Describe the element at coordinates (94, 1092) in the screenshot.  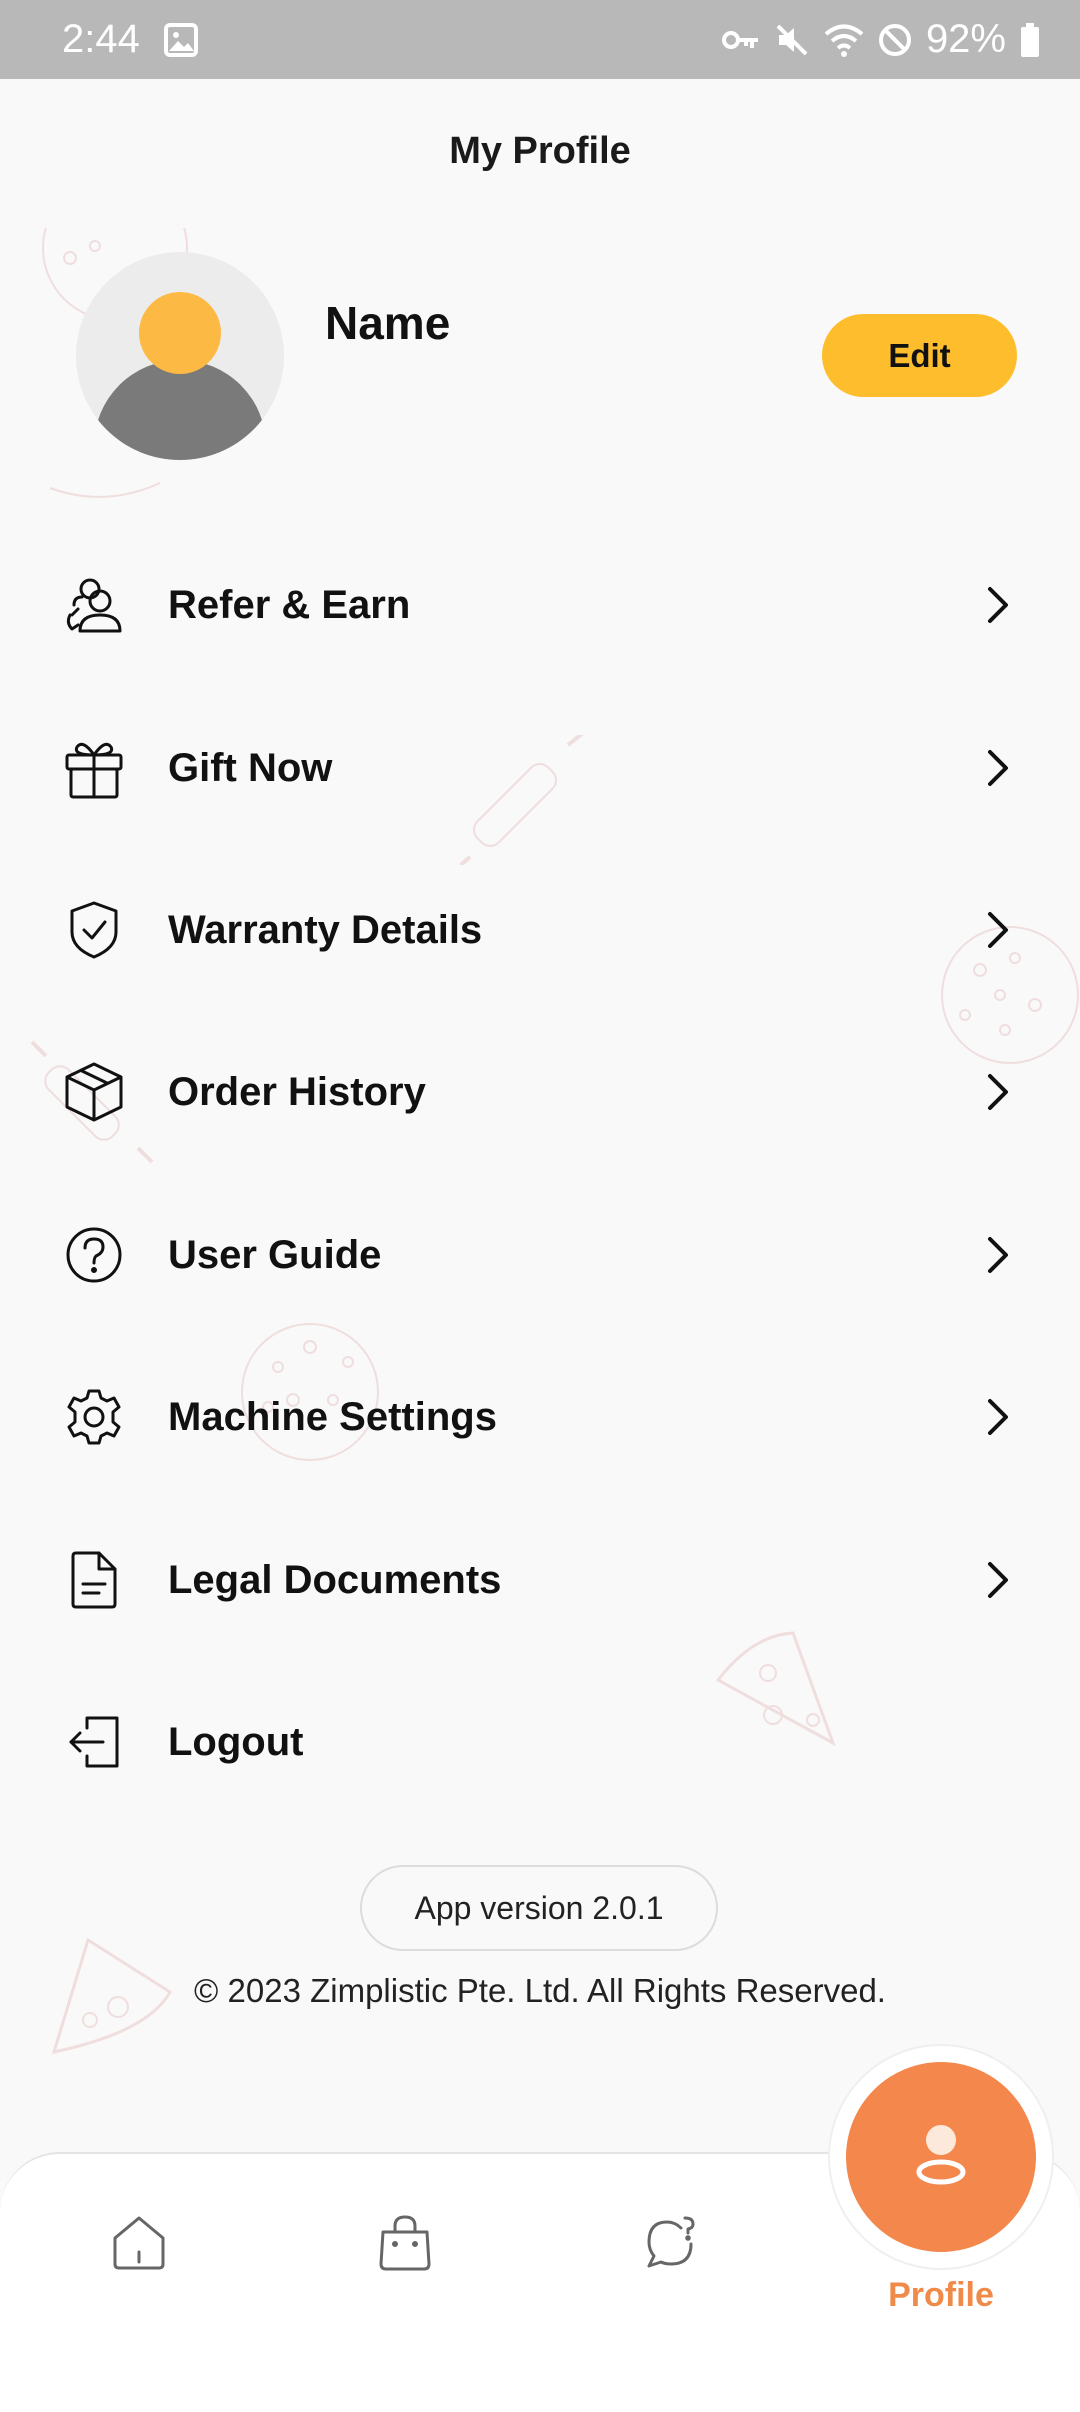
I see `box-icon` at that location.